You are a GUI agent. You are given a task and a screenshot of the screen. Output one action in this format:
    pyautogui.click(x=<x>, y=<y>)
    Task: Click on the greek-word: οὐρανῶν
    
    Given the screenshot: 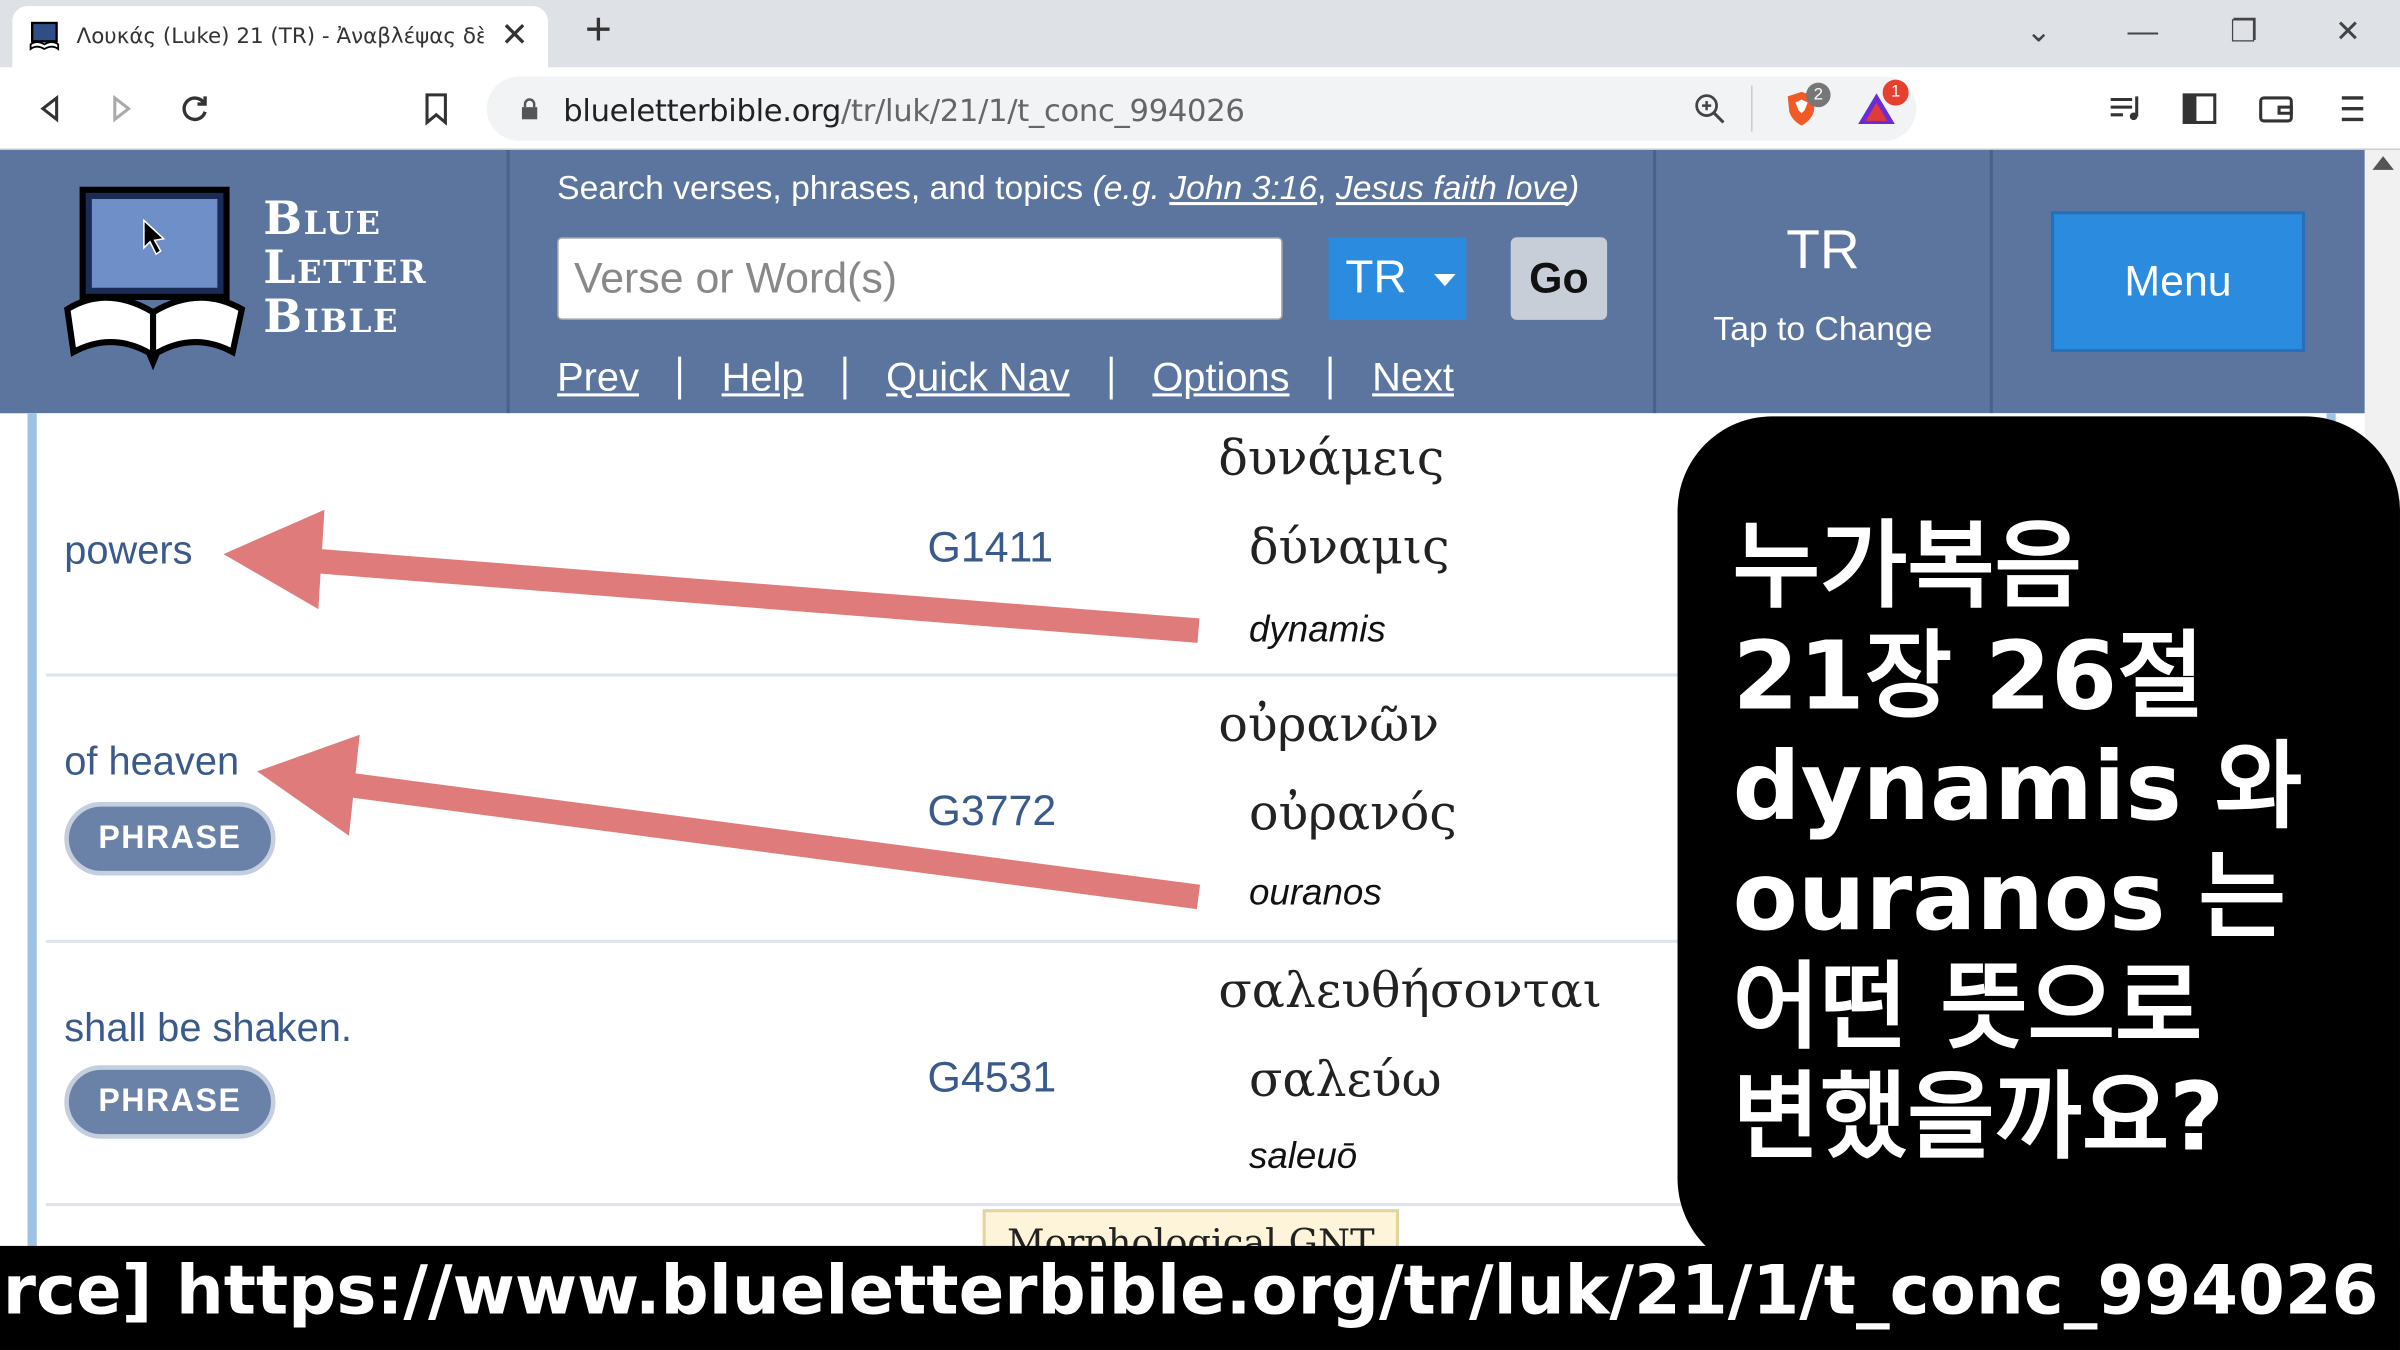 What is the action you would take?
    pyautogui.click(x=1328, y=724)
    